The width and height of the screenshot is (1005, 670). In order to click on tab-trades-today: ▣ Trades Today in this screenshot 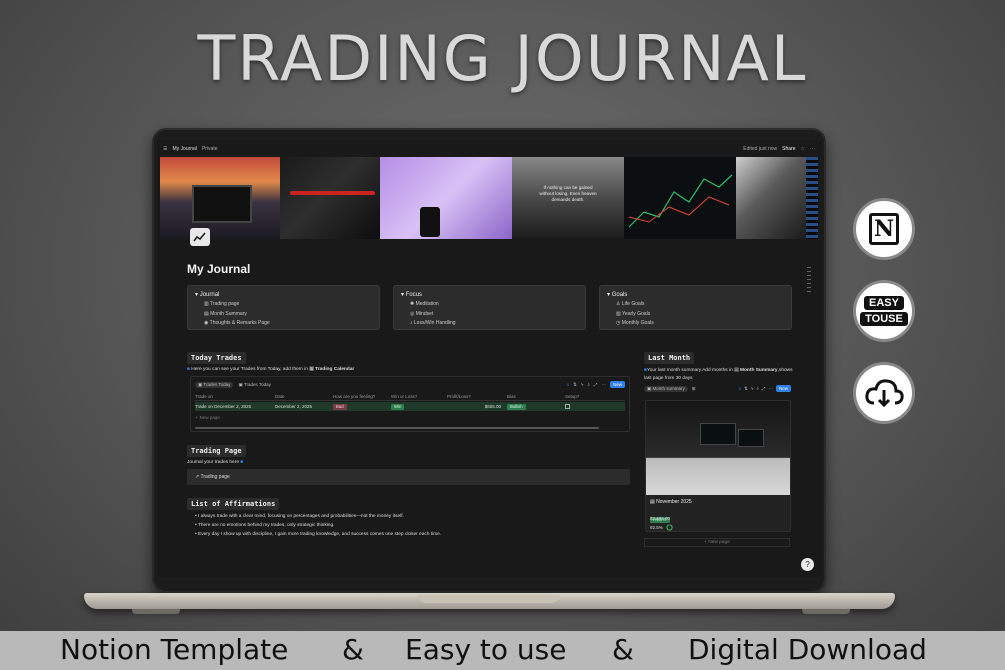, I will do `click(214, 384)`.